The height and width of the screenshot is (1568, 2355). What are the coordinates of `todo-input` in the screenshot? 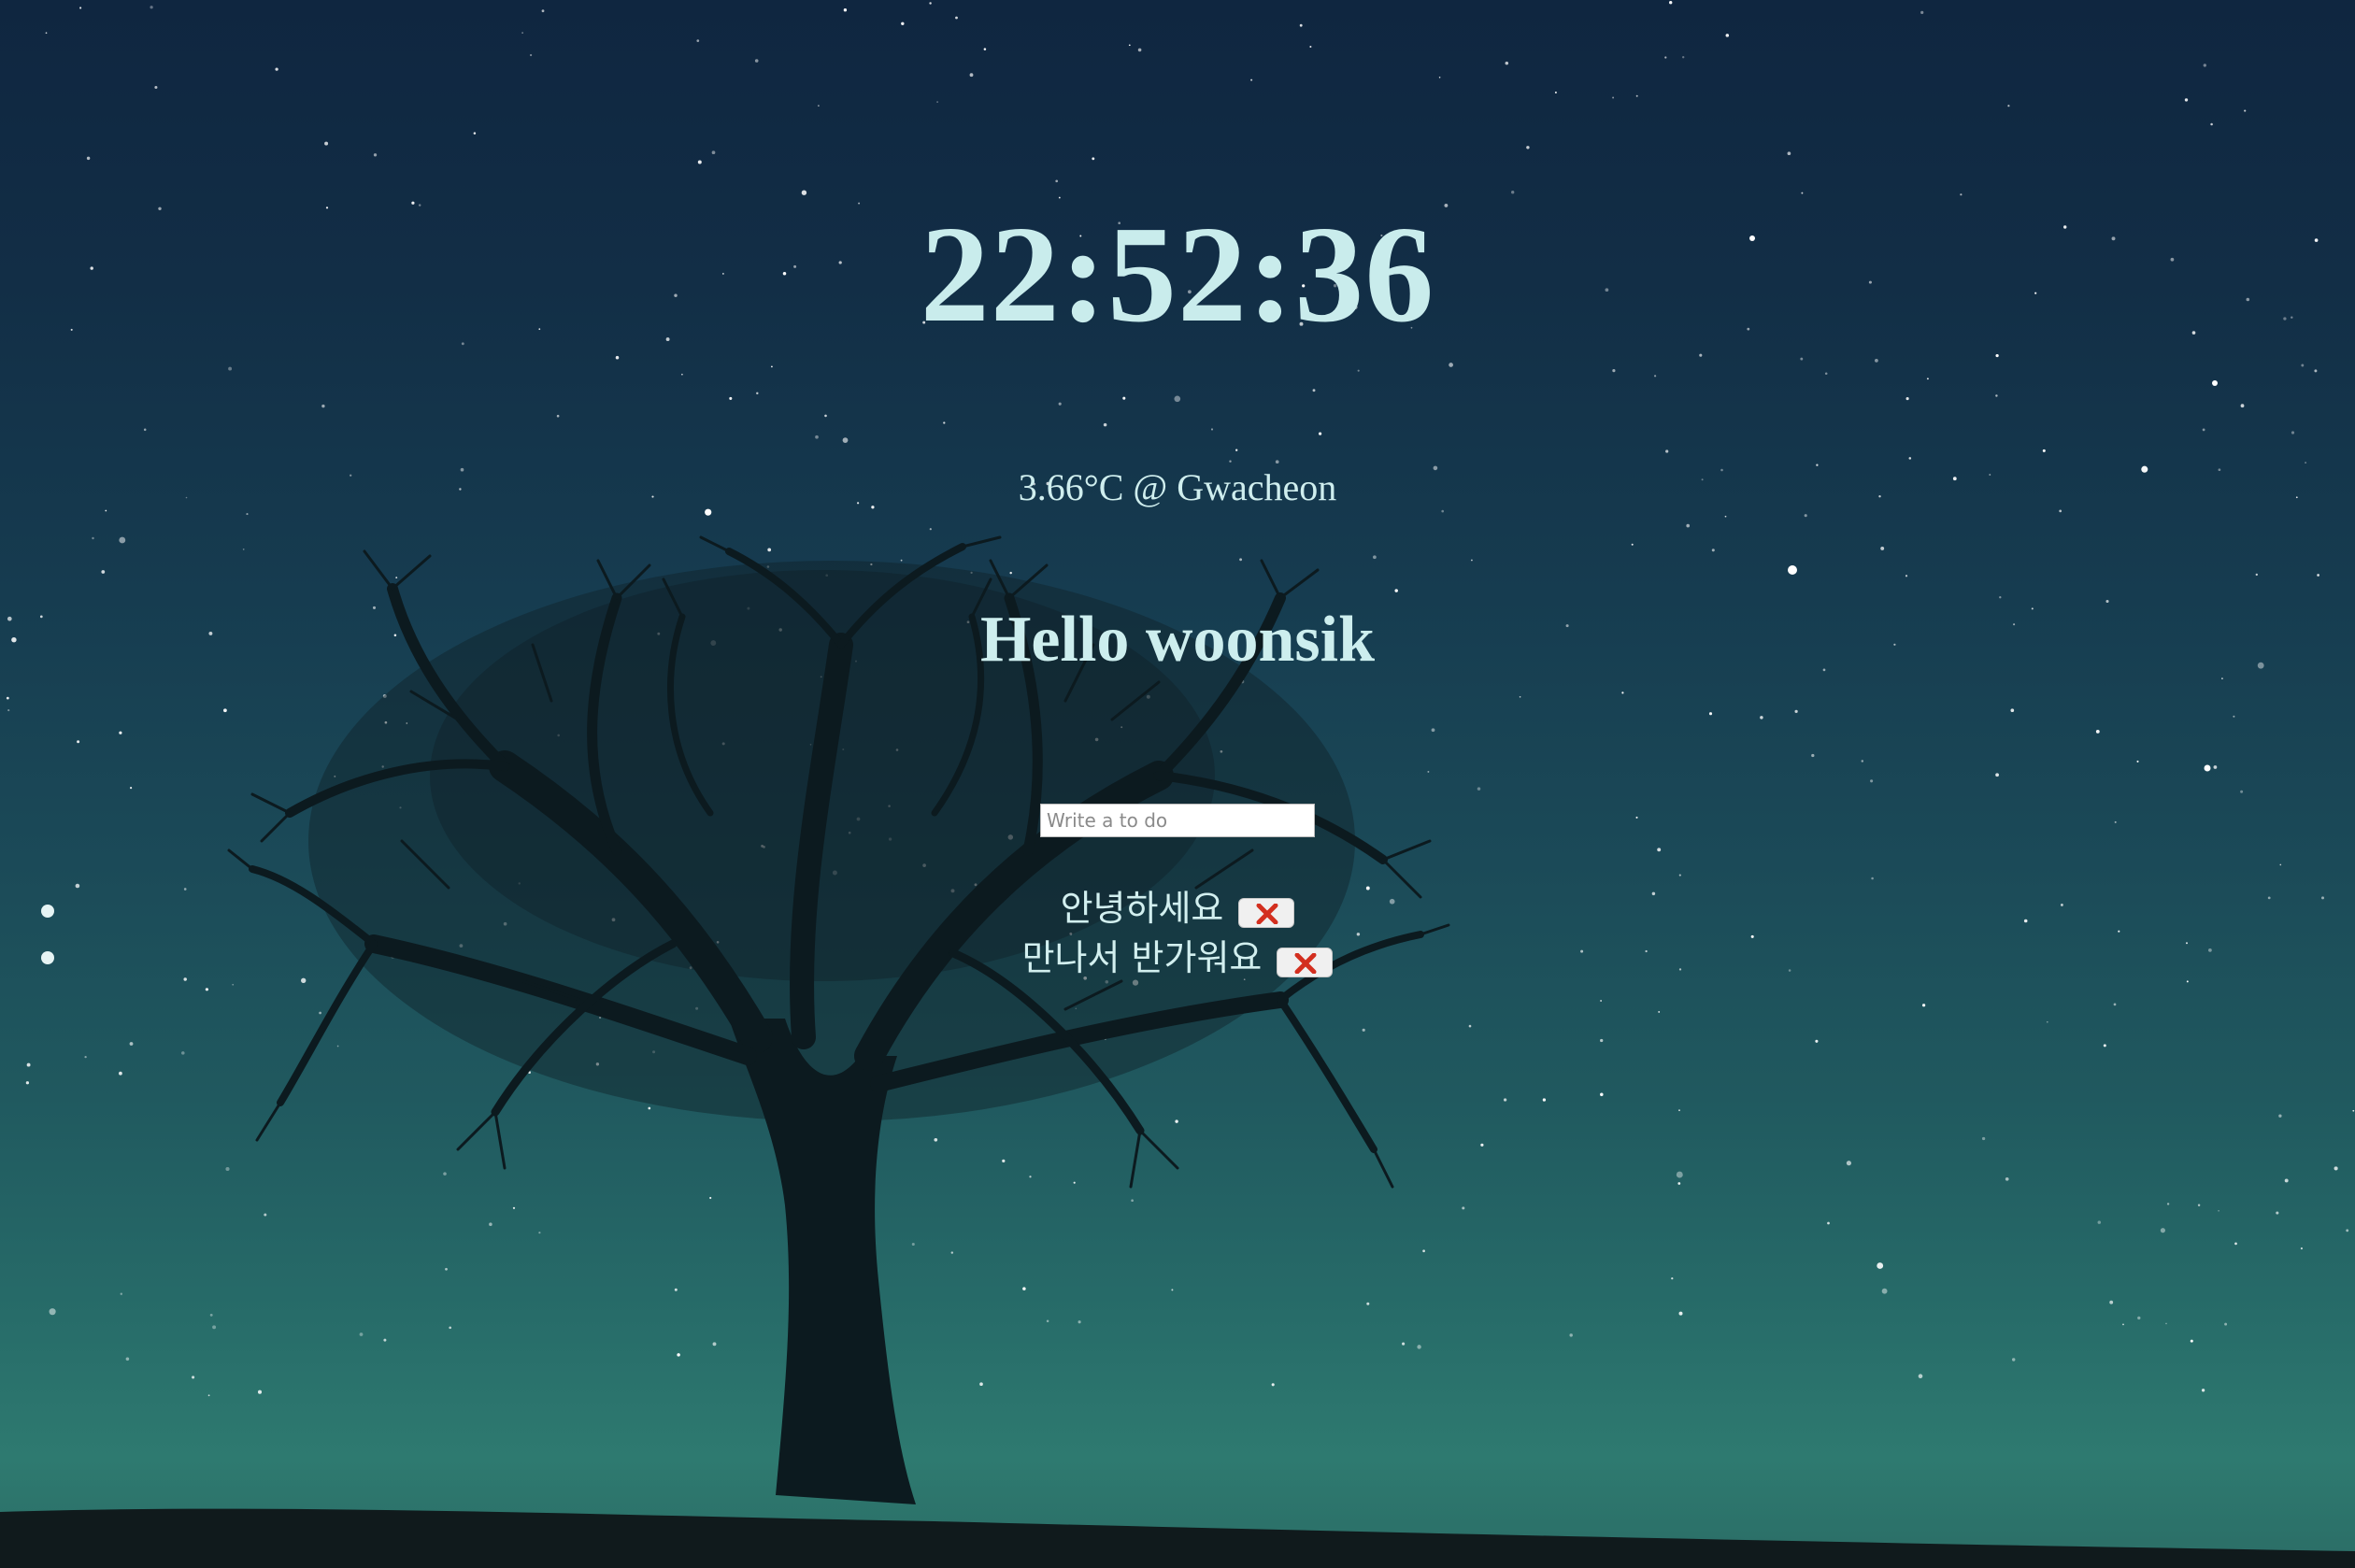 It's located at (1177, 820).